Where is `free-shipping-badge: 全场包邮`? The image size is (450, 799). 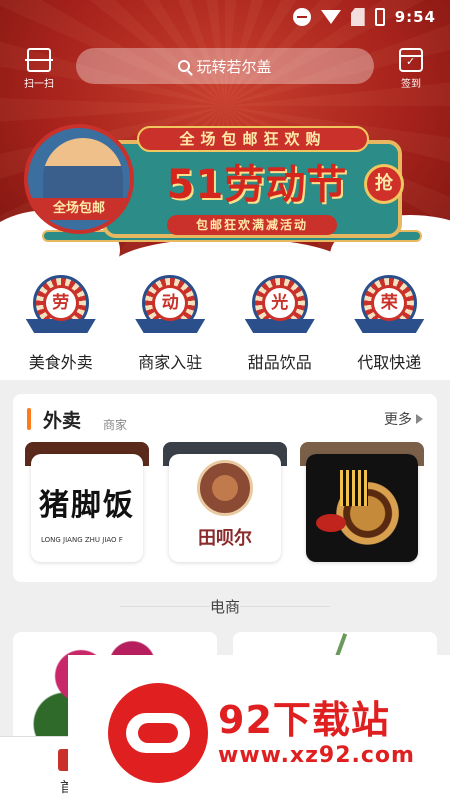 free-shipping-badge: 全场包邮 is located at coordinates (79, 209).